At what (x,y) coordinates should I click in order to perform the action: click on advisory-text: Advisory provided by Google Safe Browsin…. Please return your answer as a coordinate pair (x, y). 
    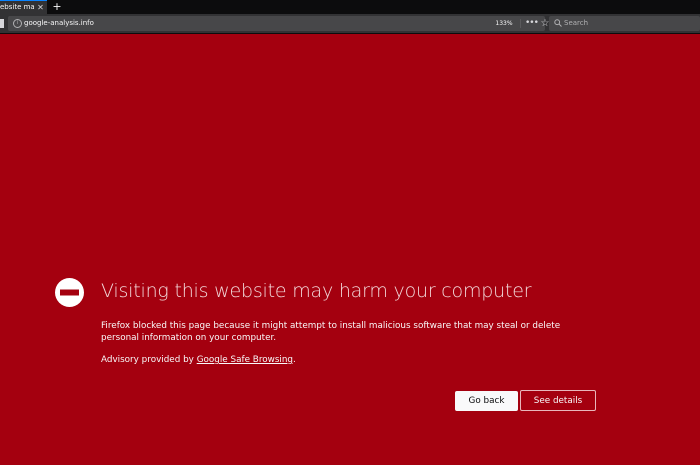
    Looking at the image, I should click on (346, 360).